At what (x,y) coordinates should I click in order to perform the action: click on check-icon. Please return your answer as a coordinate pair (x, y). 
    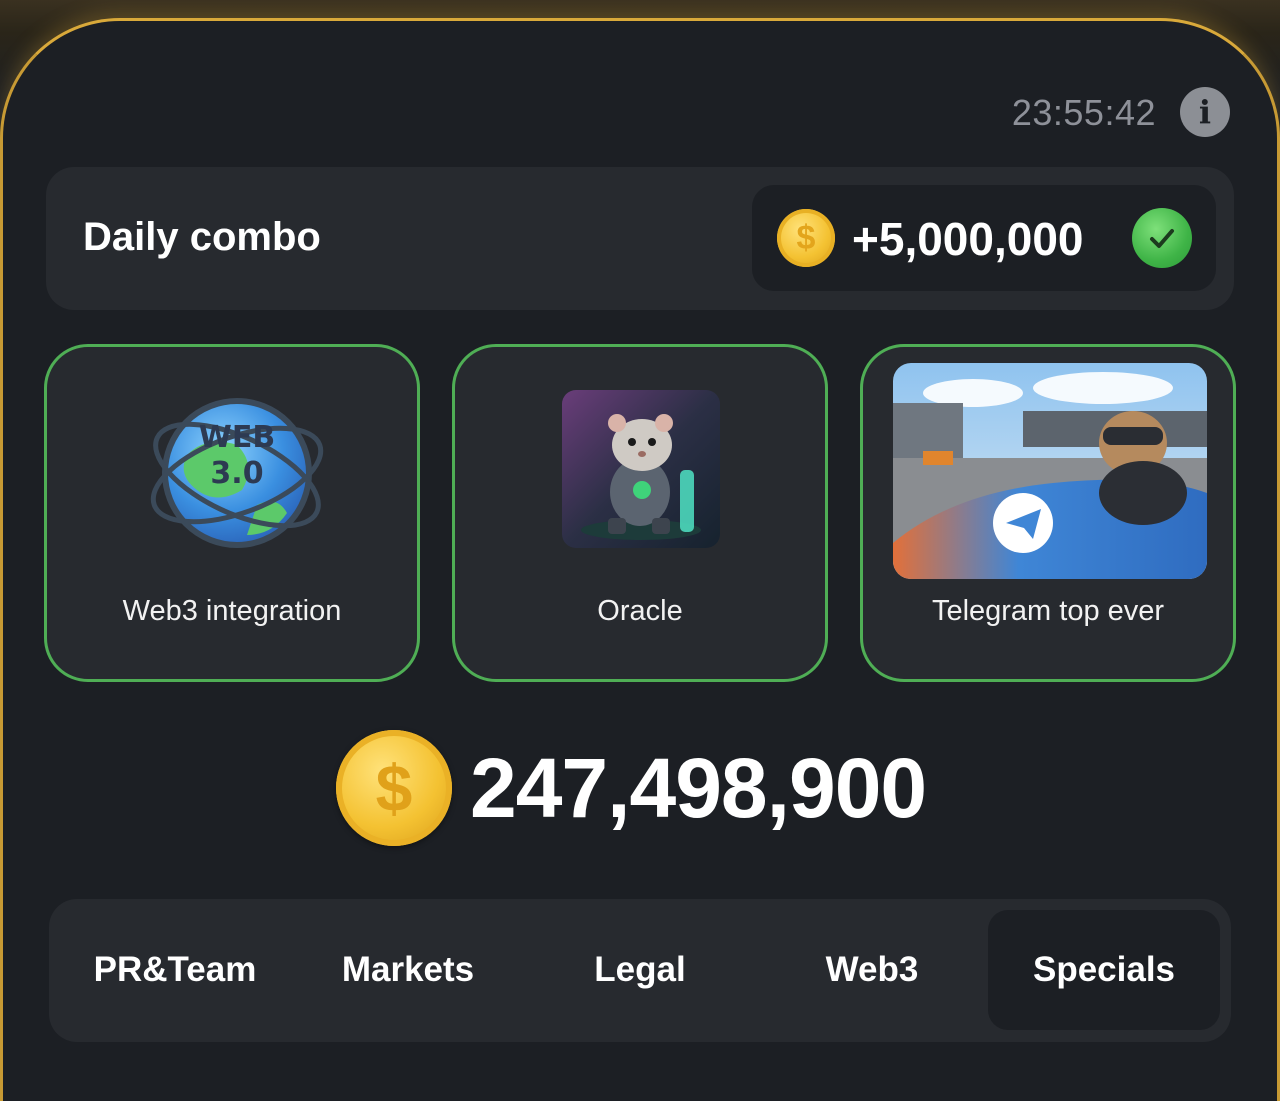
    Looking at the image, I should click on (1162, 238).